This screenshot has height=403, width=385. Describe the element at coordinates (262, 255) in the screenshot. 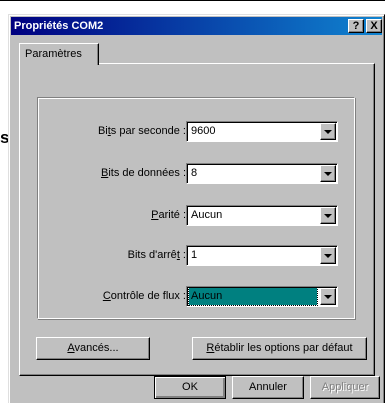

I see `stop-bits-select: 1` at that location.